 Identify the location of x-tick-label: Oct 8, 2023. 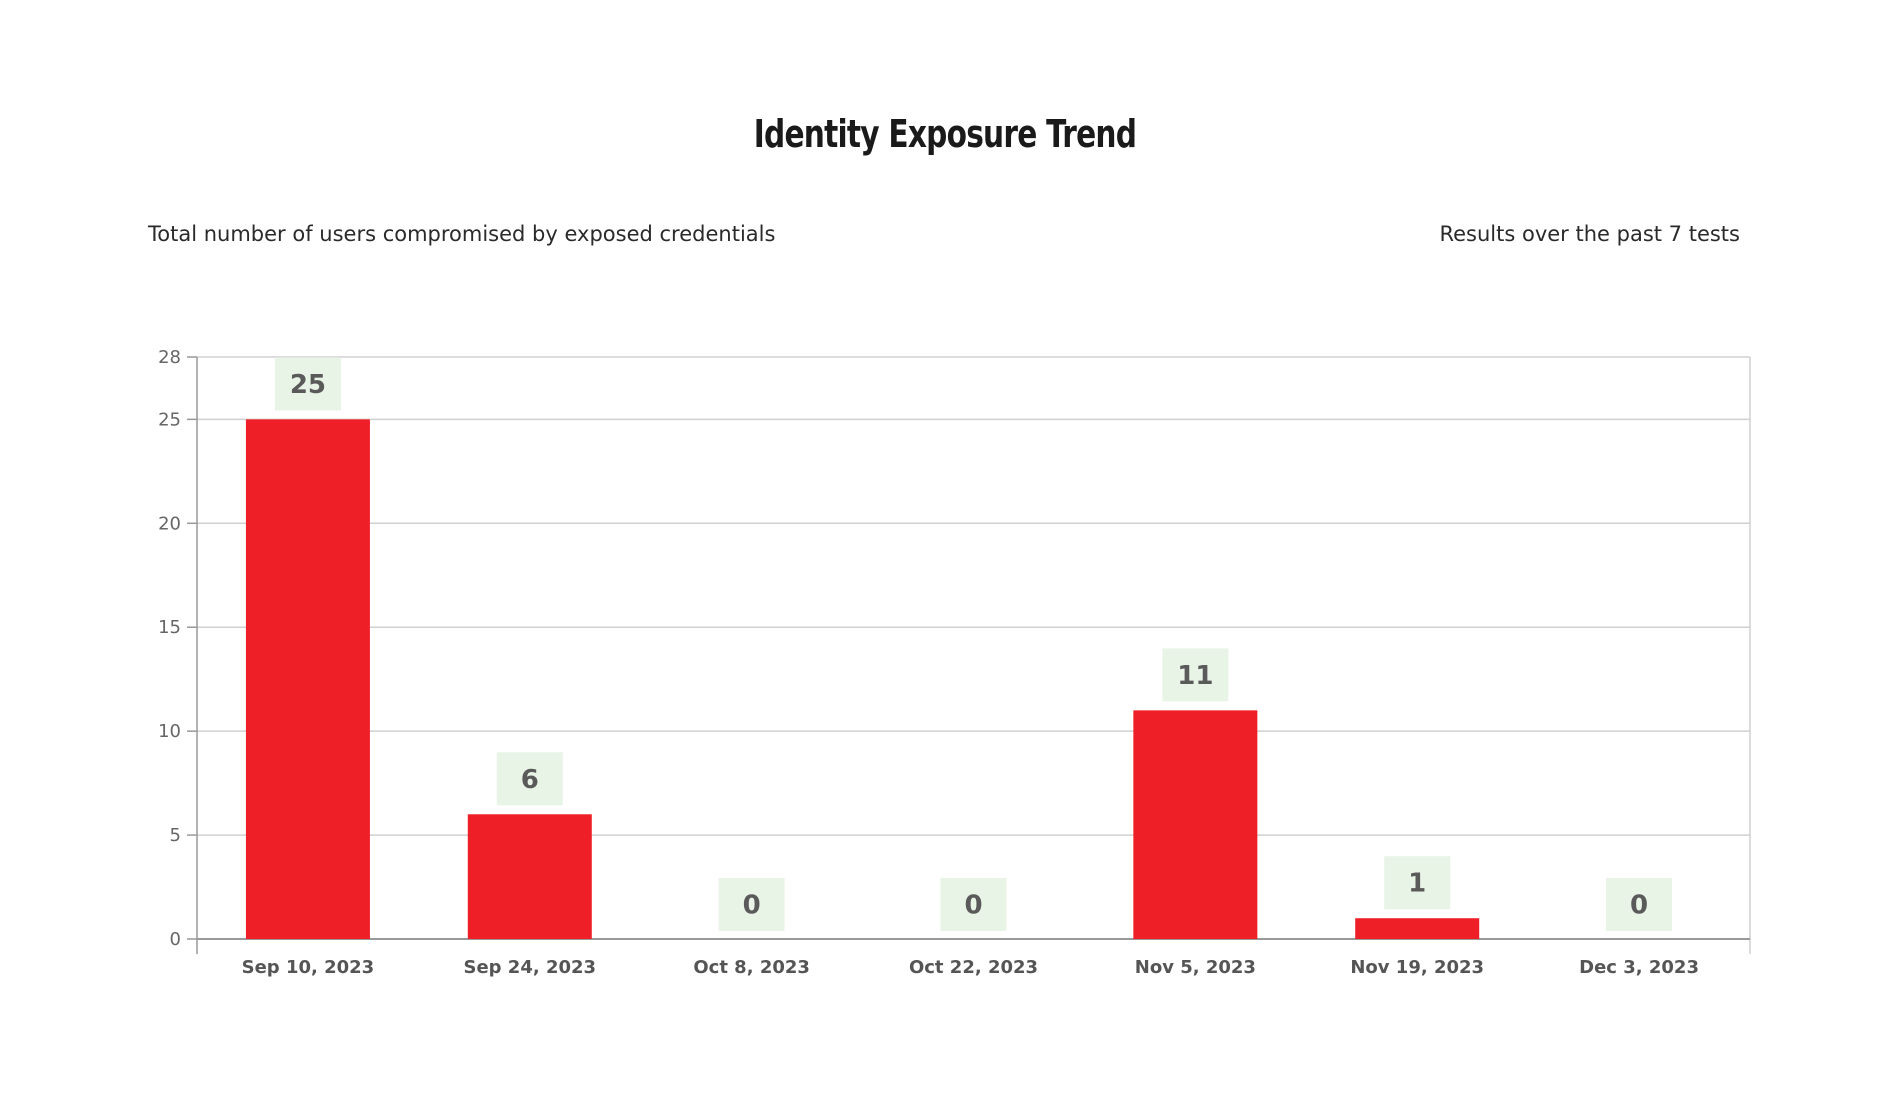
(751, 967).